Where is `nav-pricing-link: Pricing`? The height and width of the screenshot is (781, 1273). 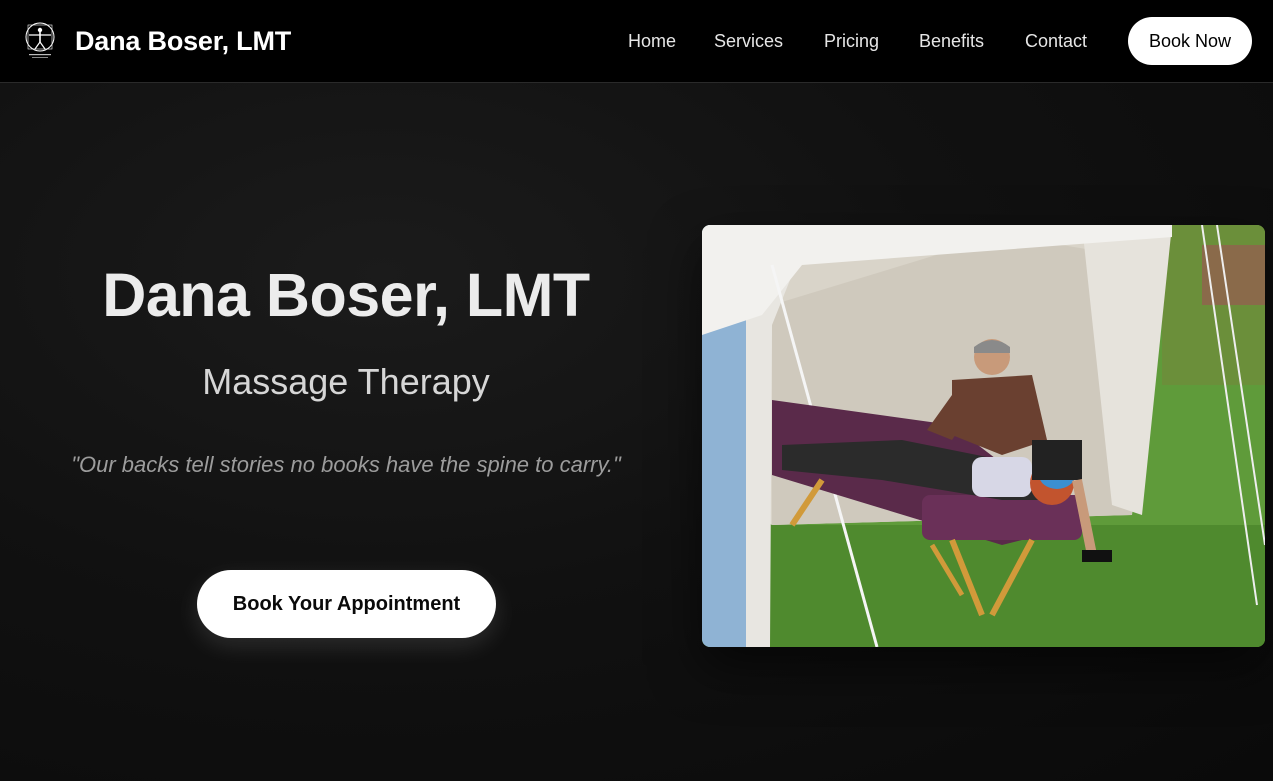 nav-pricing-link: Pricing is located at coordinates (851, 41).